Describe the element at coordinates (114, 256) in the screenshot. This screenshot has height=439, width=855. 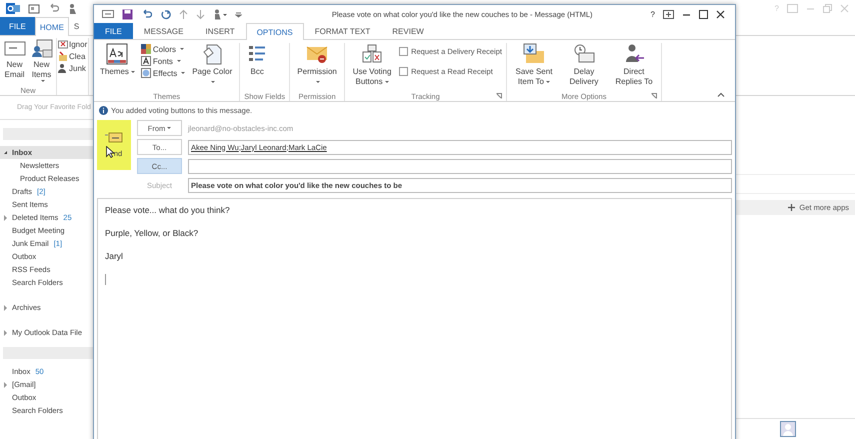
I see `body-text: Jaryl` at that location.